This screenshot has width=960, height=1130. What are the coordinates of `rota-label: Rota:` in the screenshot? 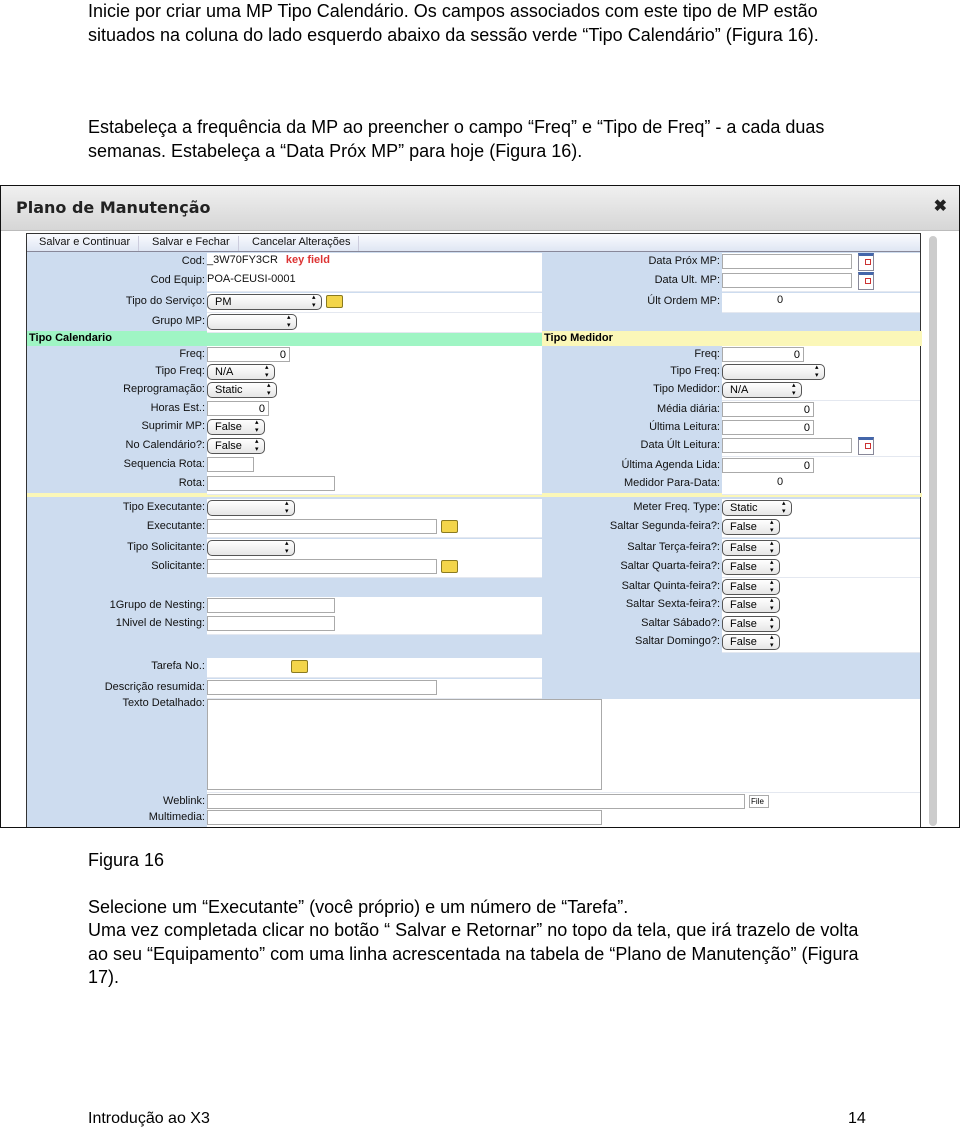 It's located at (191, 483).